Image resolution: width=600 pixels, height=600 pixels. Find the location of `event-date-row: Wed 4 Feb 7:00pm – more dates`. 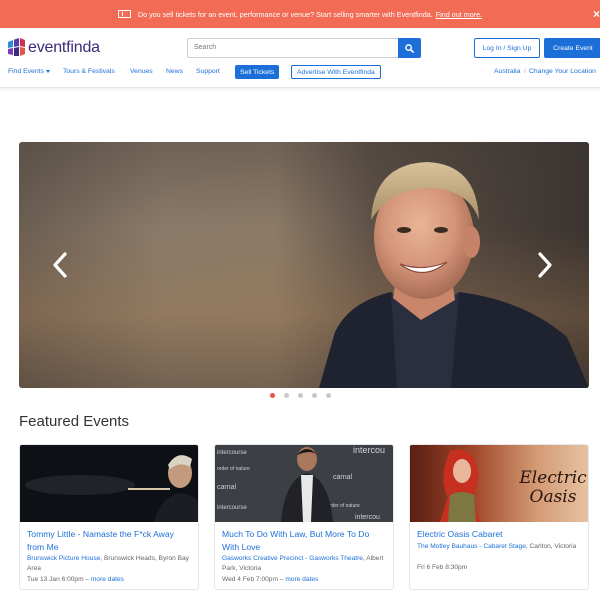

event-date-row: Wed 4 Feb 7:00pm – more dates is located at coordinates (270, 579).